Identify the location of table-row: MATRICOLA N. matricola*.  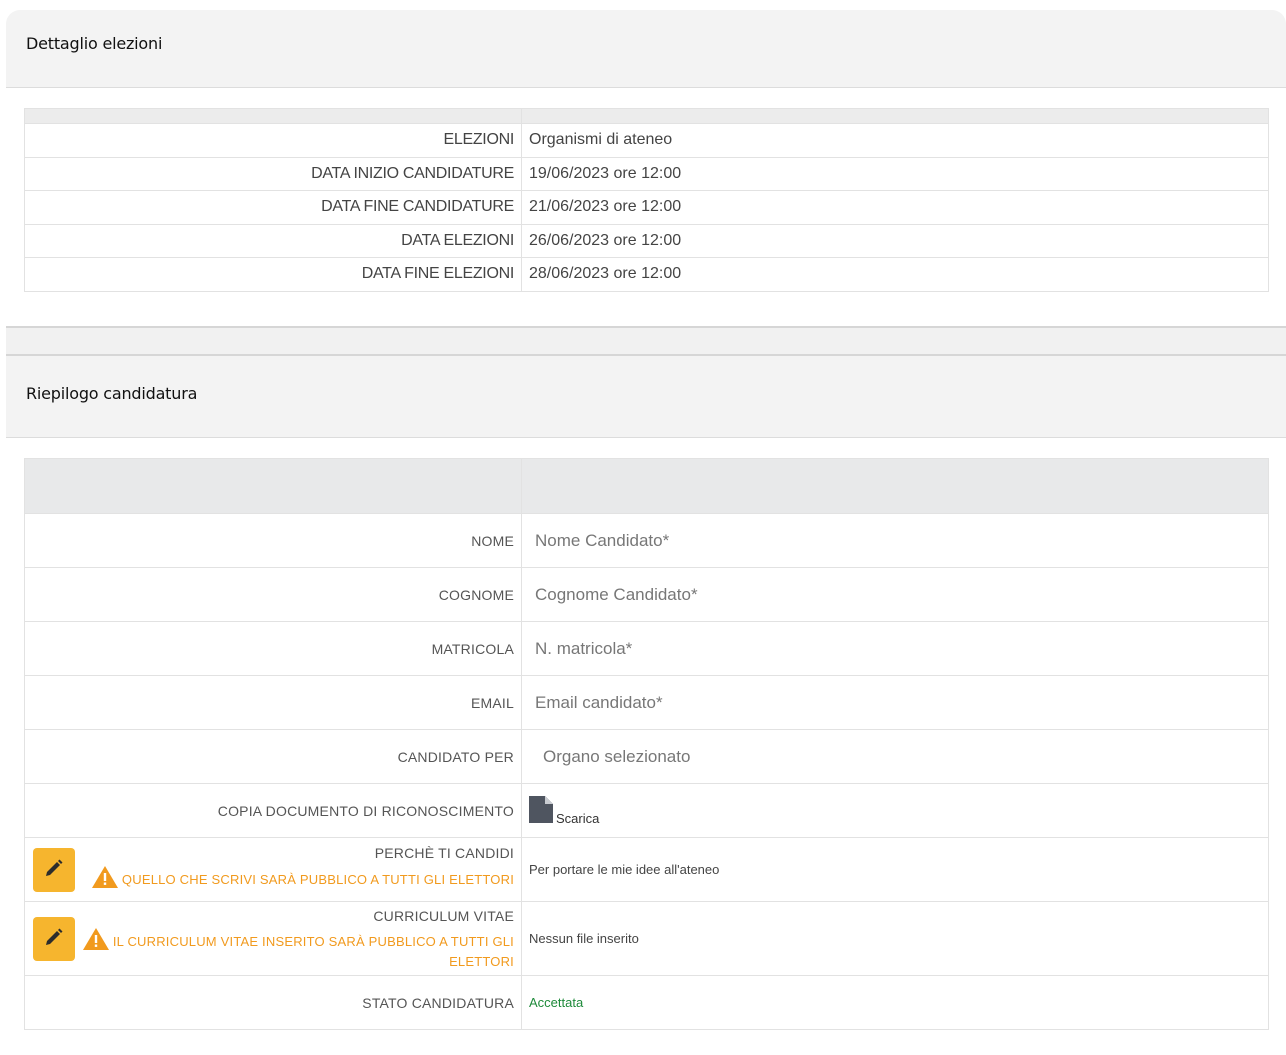
(646, 648).